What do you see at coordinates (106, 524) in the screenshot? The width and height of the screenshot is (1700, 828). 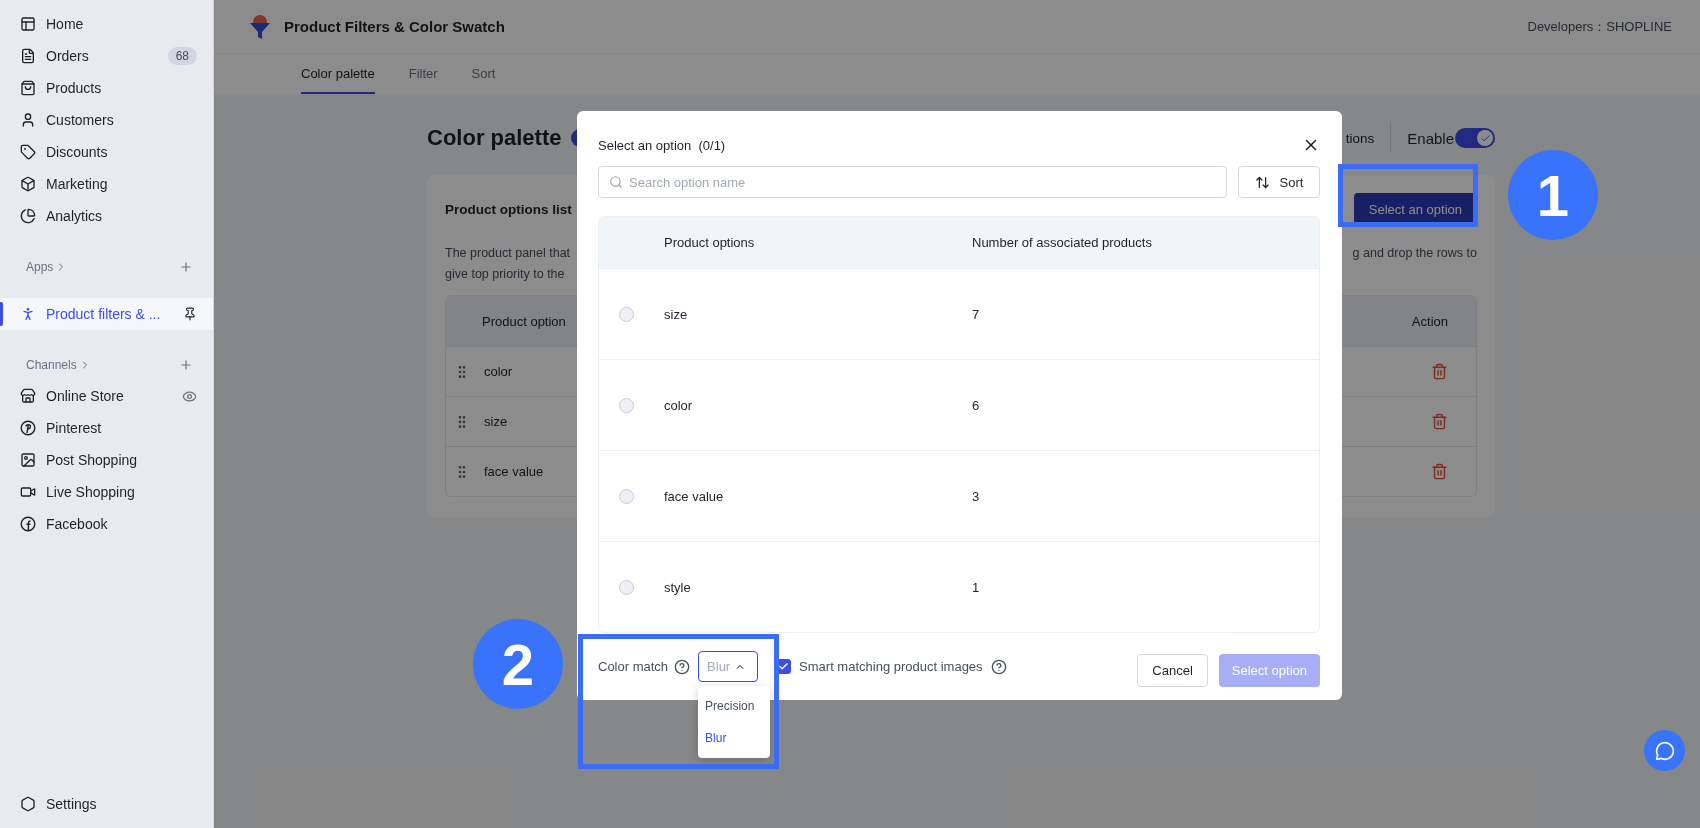 I see `sidebar-item: Facebook` at bounding box center [106, 524].